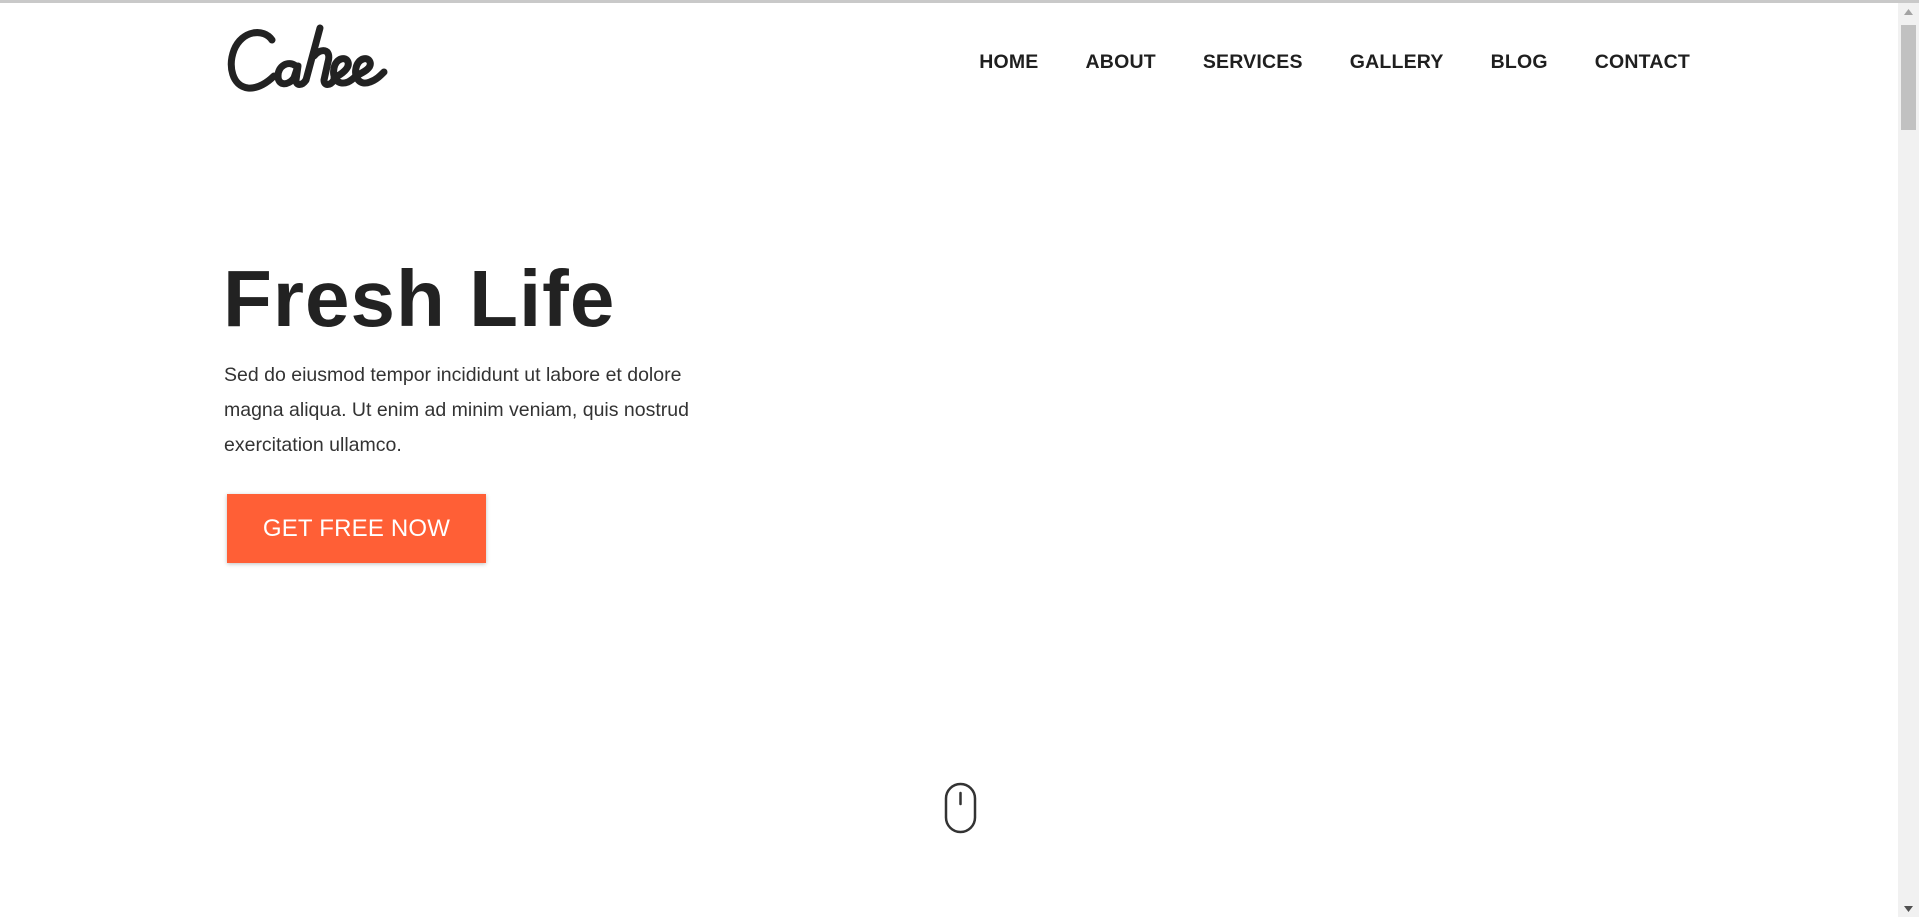 This screenshot has height=917, width=1919. What do you see at coordinates (1908, 908) in the screenshot?
I see `scroll-down-arrow-icon` at bounding box center [1908, 908].